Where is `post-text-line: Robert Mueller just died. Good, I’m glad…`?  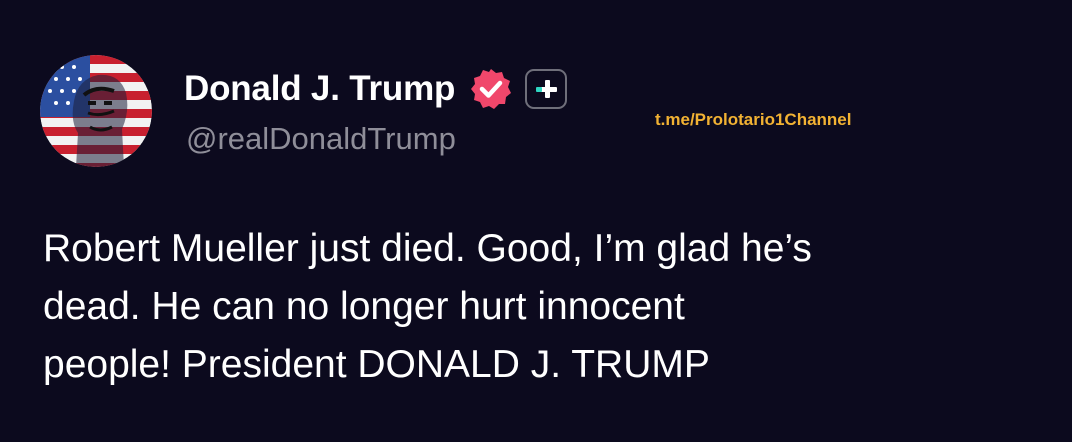 post-text-line: Robert Mueller just died. Good, I’m glad… is located at coordinates (427, 248).